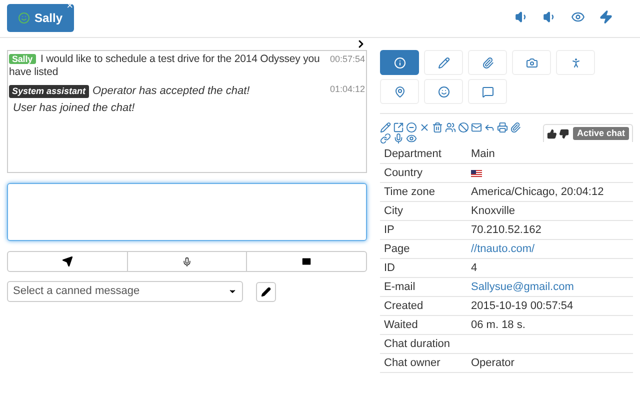 This screenshot has width=640, height=400. What do you see at coordinates (187, 212) in the screenshot?
I see `message-input` at bounding box center [187, 212].